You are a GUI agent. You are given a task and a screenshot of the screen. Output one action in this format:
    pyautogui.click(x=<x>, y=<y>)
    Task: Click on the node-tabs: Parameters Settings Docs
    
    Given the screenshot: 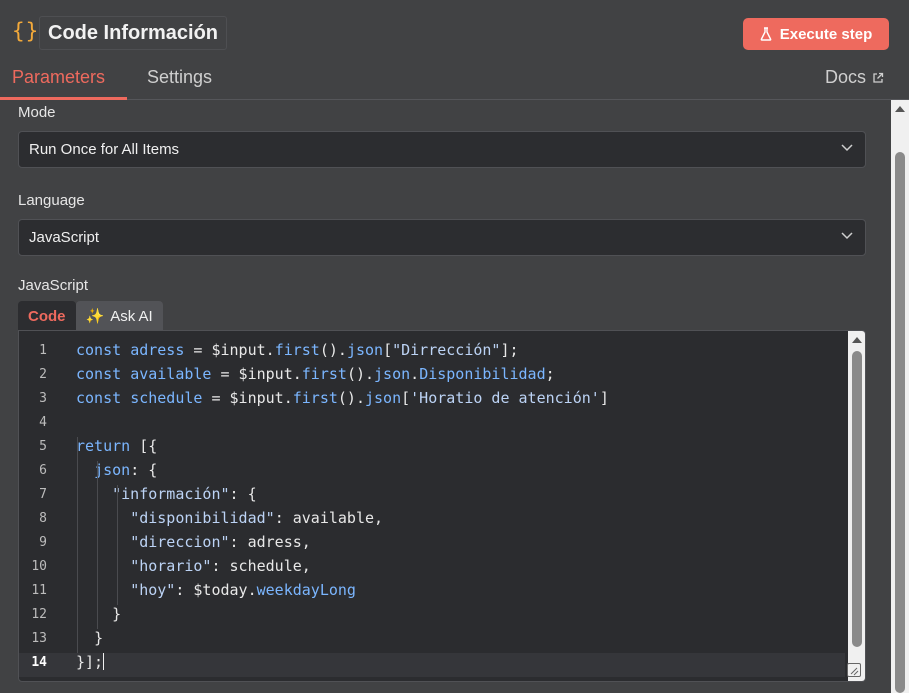 What is the action you would take?
    pyautogui.click(x=454, y=81)
    